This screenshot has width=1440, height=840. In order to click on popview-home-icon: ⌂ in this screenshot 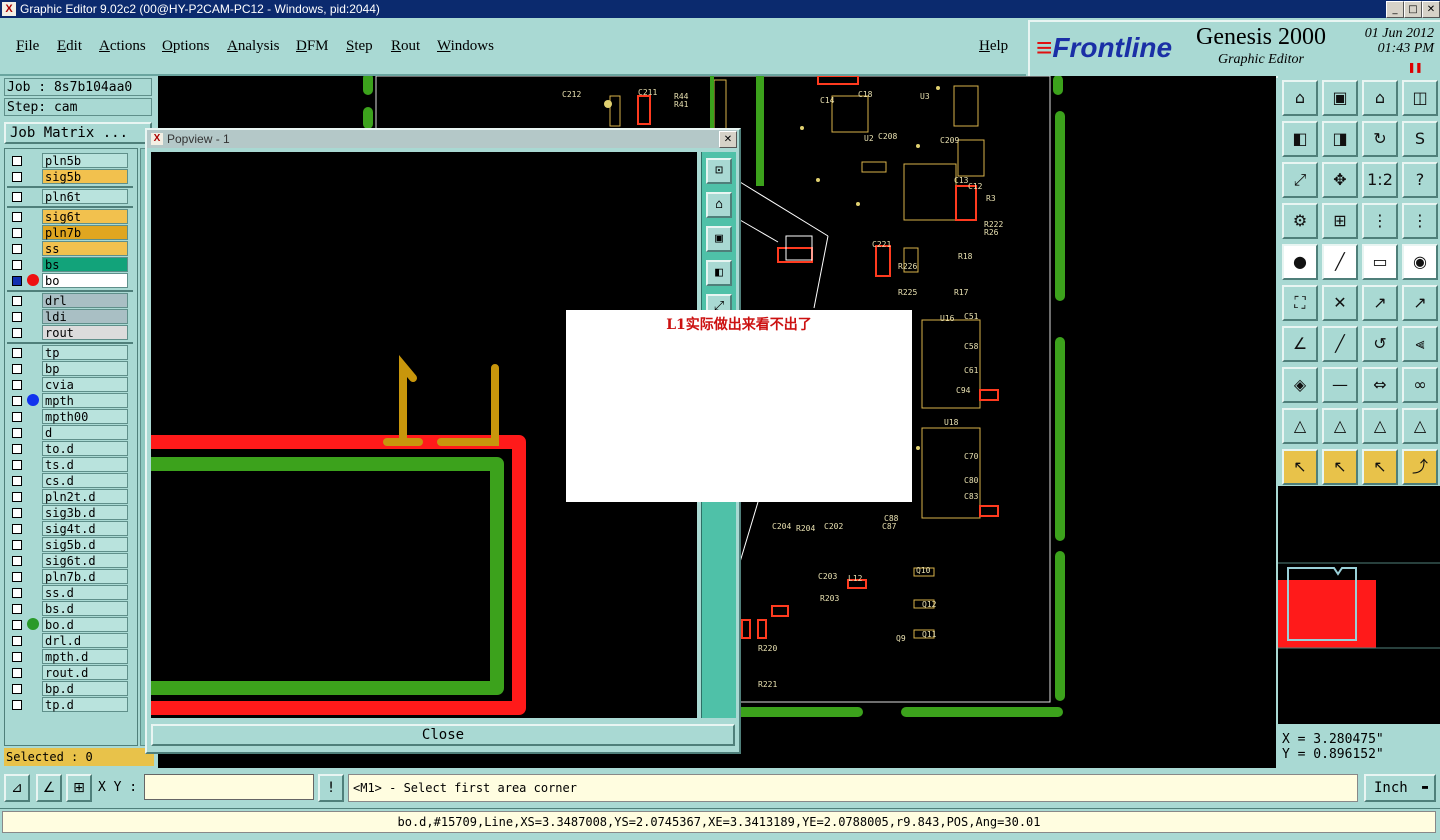, I will do `click(719, 205)`.